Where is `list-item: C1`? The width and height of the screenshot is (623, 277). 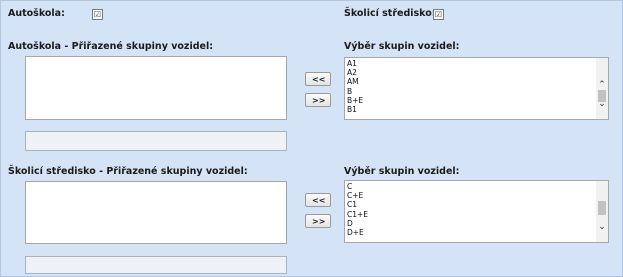
list-item: C1 is located at coordinates (470, 204).